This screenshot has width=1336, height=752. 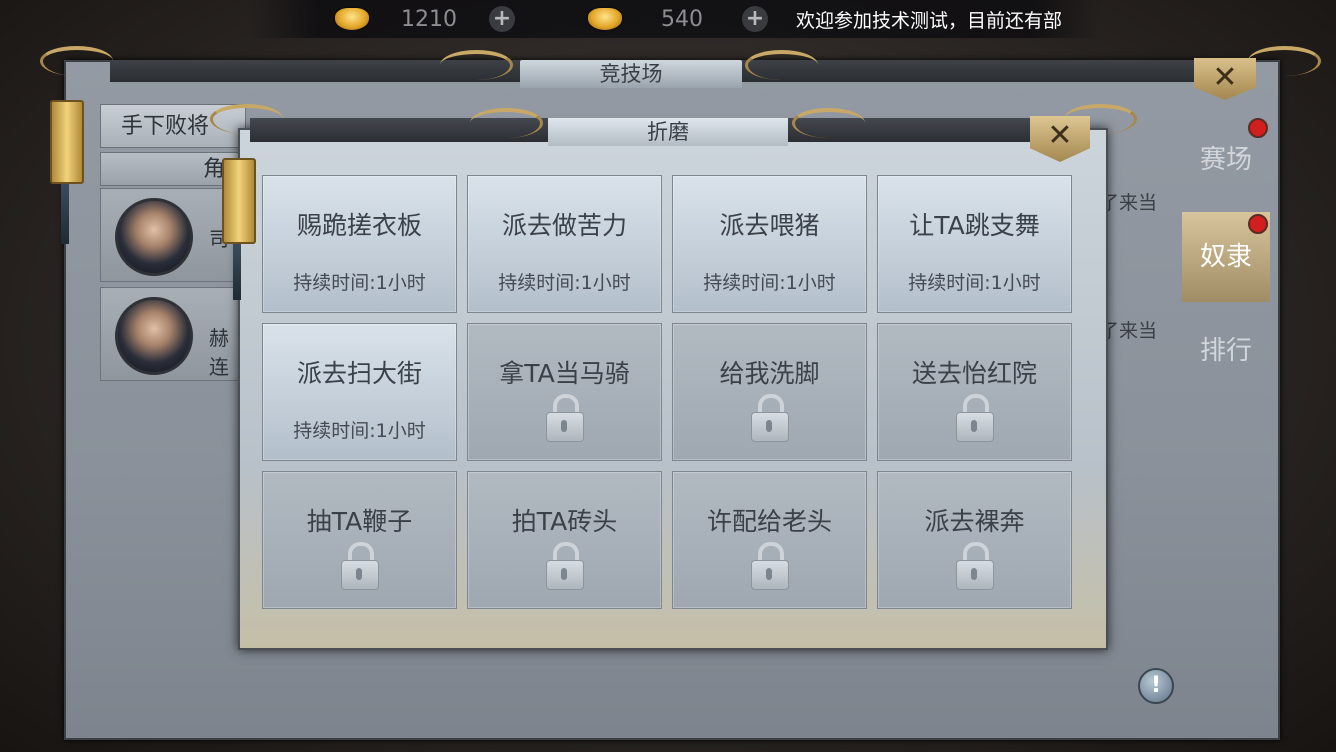 I want to click on option-name: 派去扫大街, so click(x=359, y=373).